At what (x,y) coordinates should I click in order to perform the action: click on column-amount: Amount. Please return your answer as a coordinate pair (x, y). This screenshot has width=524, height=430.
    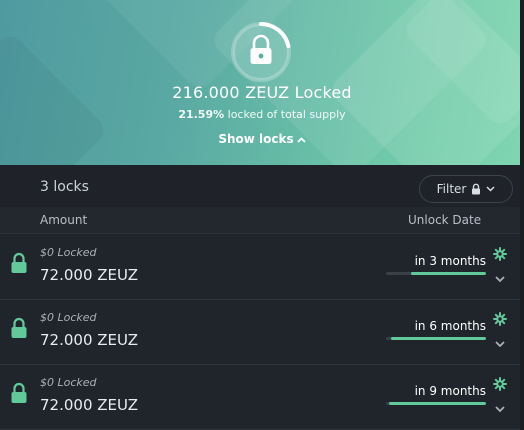
    Looking at the image, I should click on (64, 220).